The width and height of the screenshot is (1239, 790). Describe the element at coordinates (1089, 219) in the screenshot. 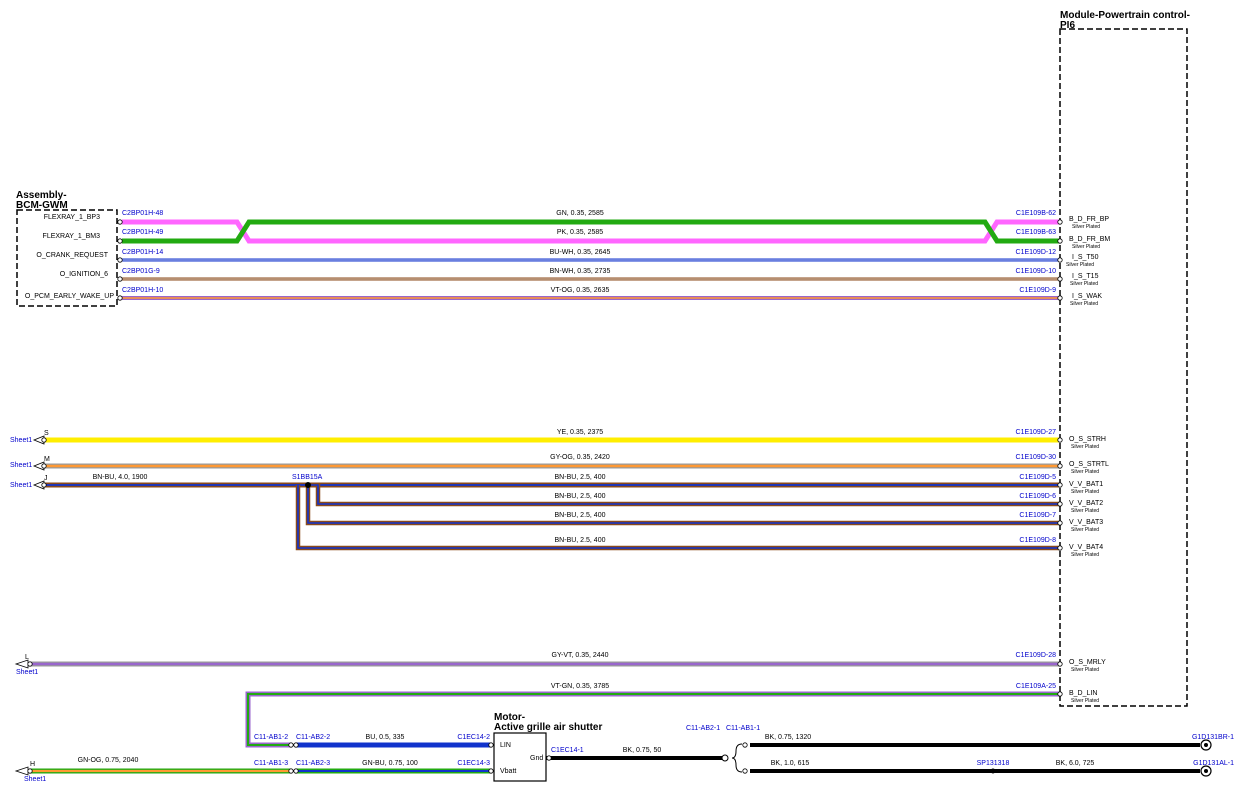

I see `svg-text: B_D_FR_BP` at that location.